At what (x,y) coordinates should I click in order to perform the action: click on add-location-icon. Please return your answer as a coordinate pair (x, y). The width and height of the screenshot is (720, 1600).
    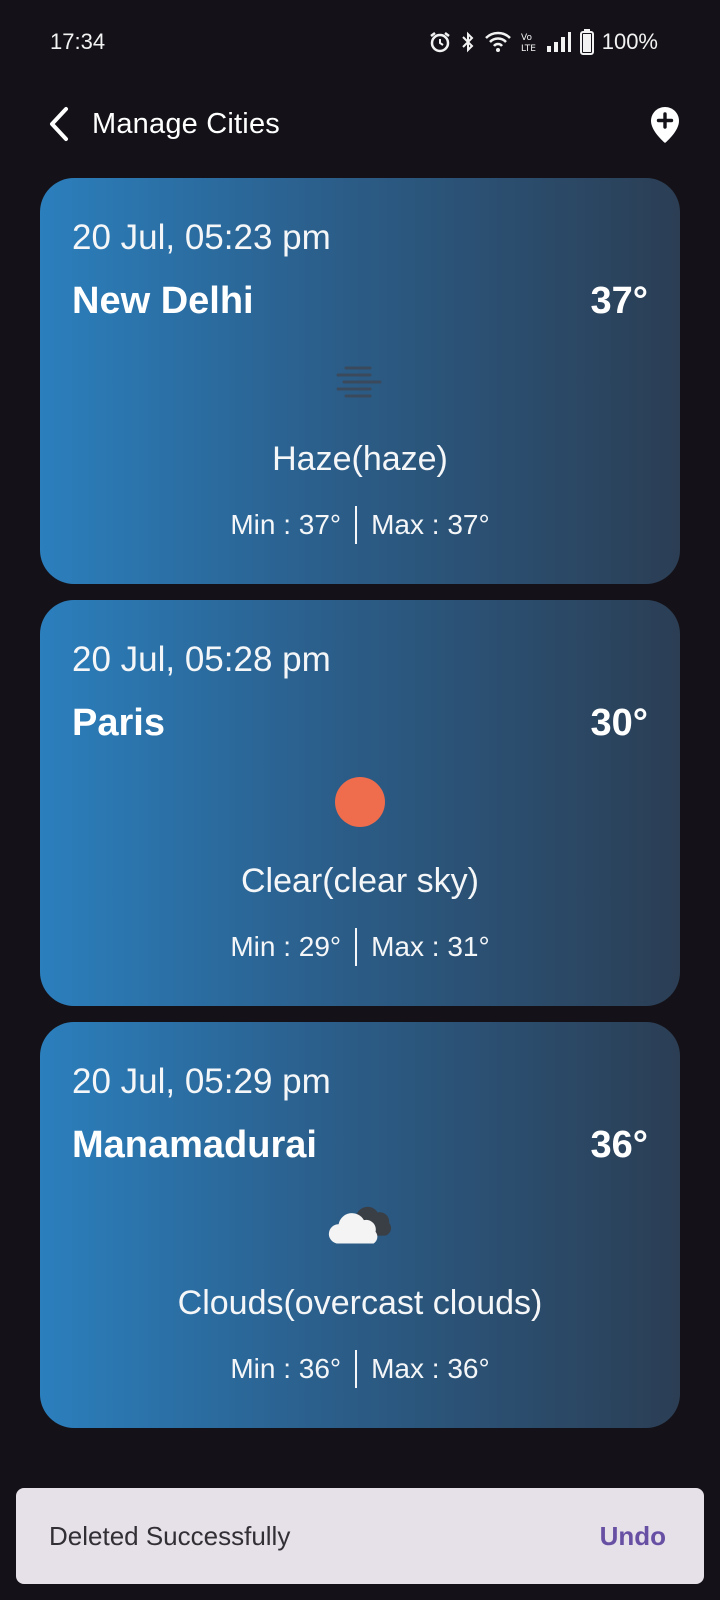
    Looking at the image, I should click on (665, 127).